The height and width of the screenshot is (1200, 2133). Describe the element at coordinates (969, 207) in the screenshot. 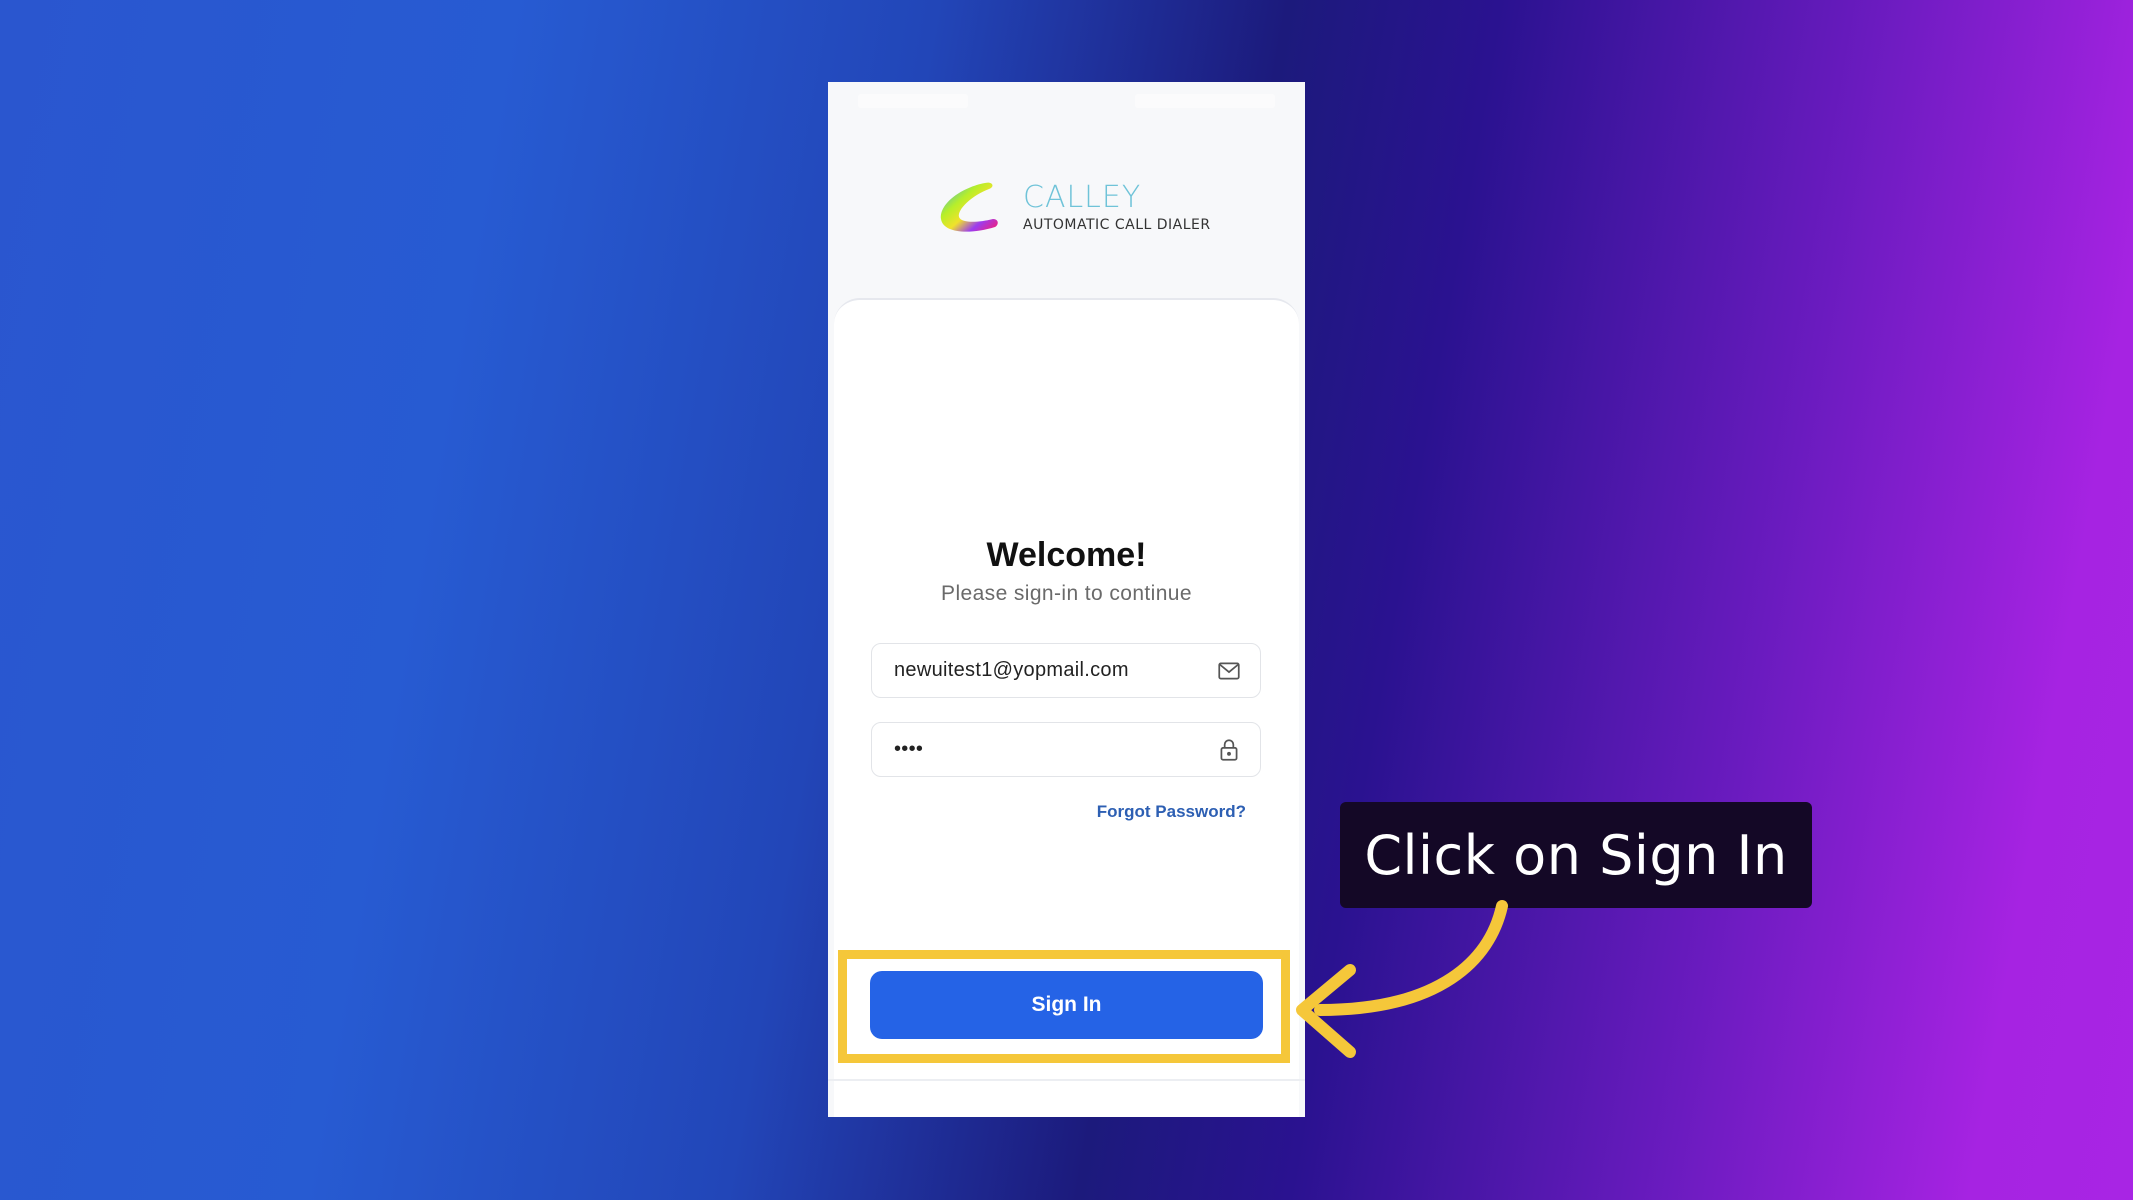

I see `calley-logo-icon` at that location.